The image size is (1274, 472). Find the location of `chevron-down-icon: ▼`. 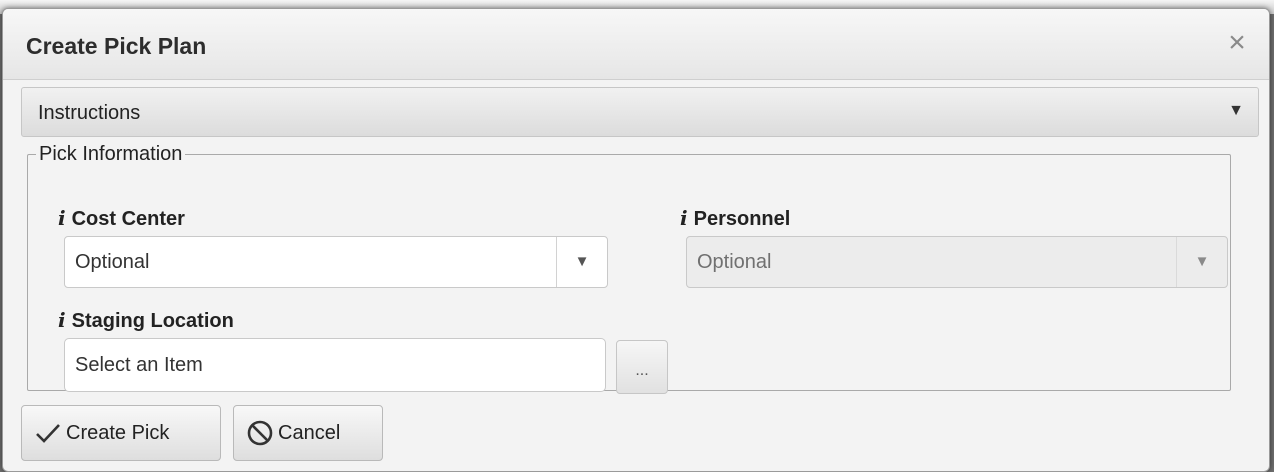

chevron-down-icon: ▼ is located at coordinates (1236, 110).